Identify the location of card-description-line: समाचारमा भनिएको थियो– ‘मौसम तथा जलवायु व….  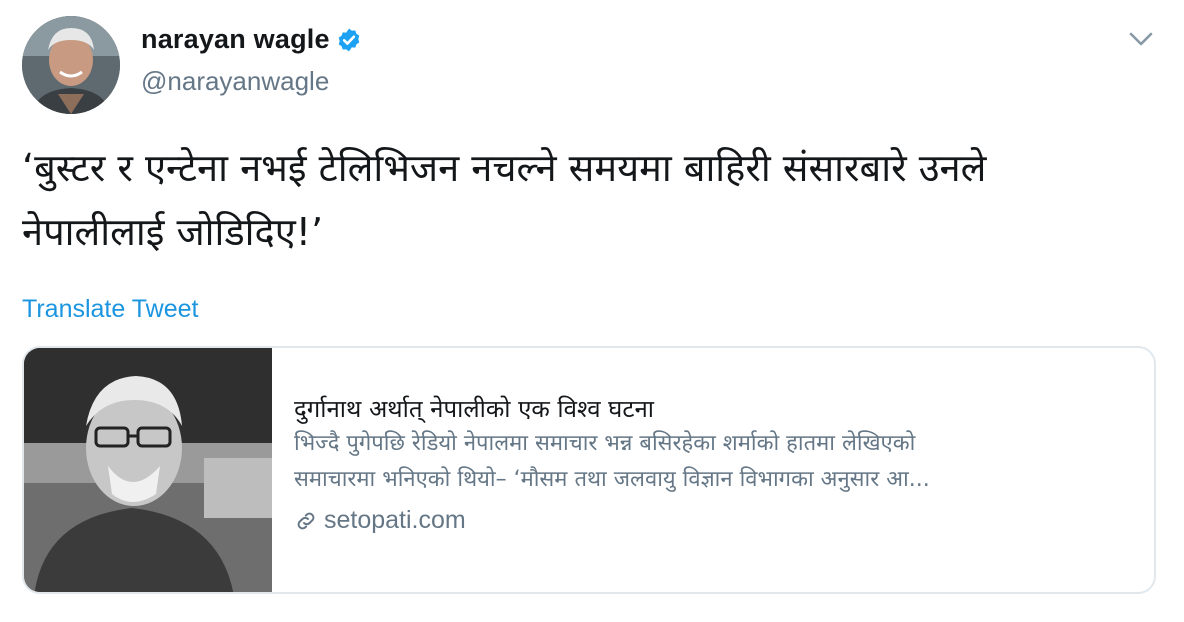
(612, 479).